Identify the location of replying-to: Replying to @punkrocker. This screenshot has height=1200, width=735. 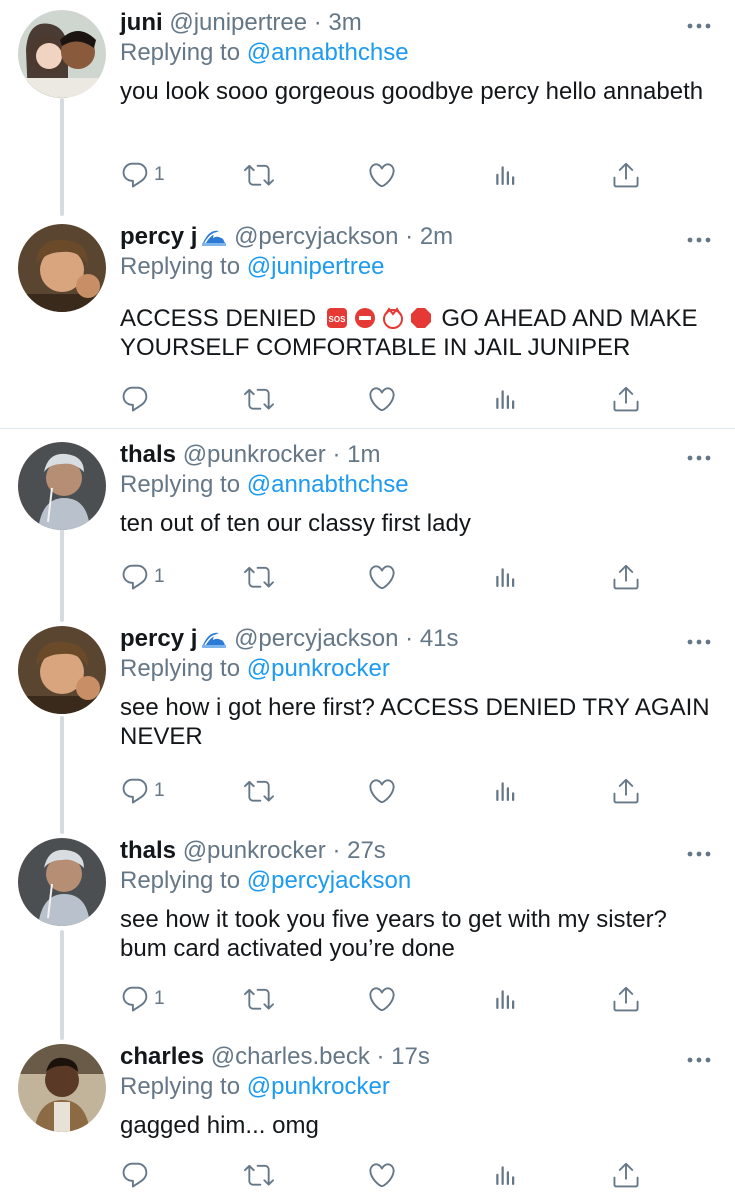
(255, 1087).